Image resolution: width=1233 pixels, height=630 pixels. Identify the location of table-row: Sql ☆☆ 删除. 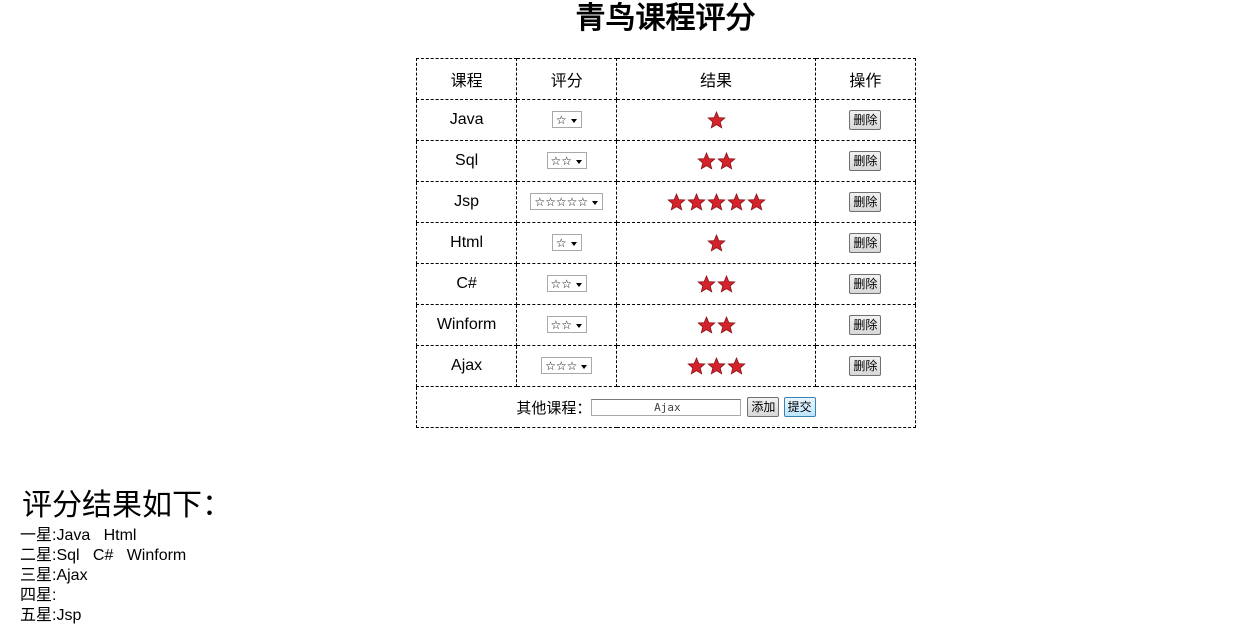
(666, 161).